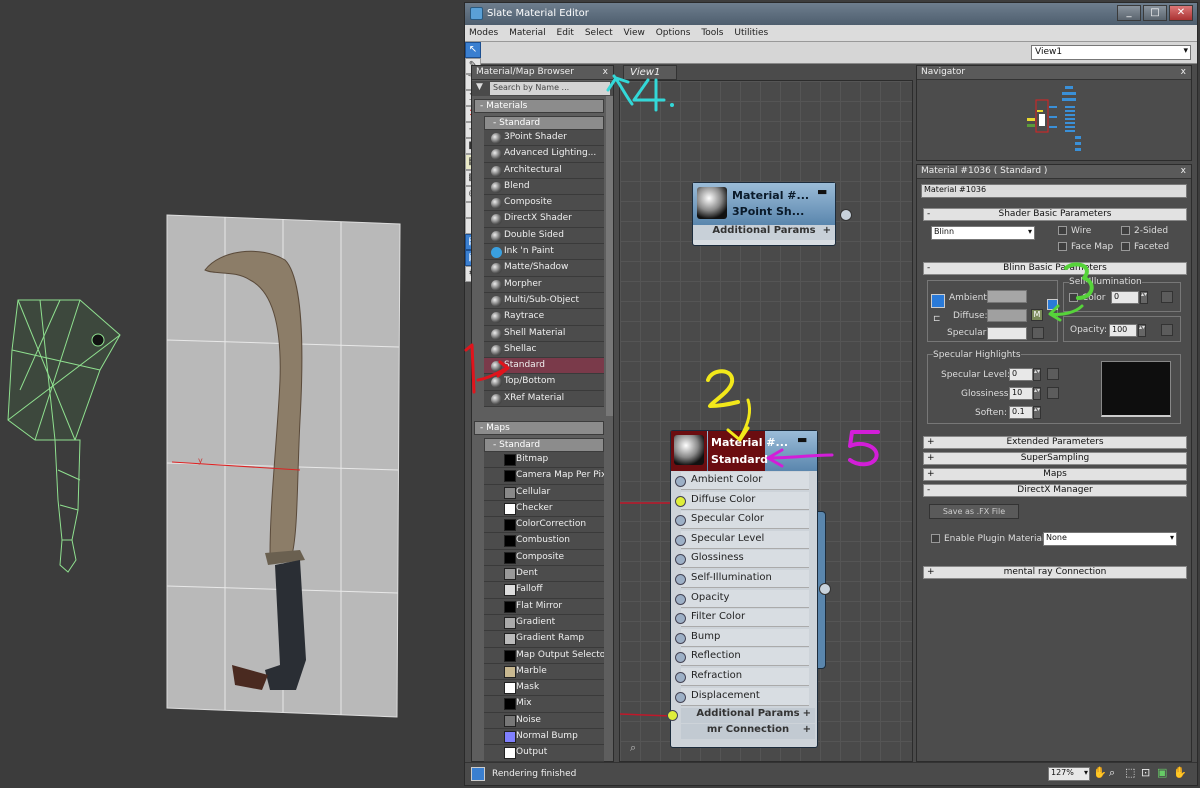 Image resolution: width=1200 pixels, height=788 pixels. I want to click on maps-header: - Maps, so click(539, 428).